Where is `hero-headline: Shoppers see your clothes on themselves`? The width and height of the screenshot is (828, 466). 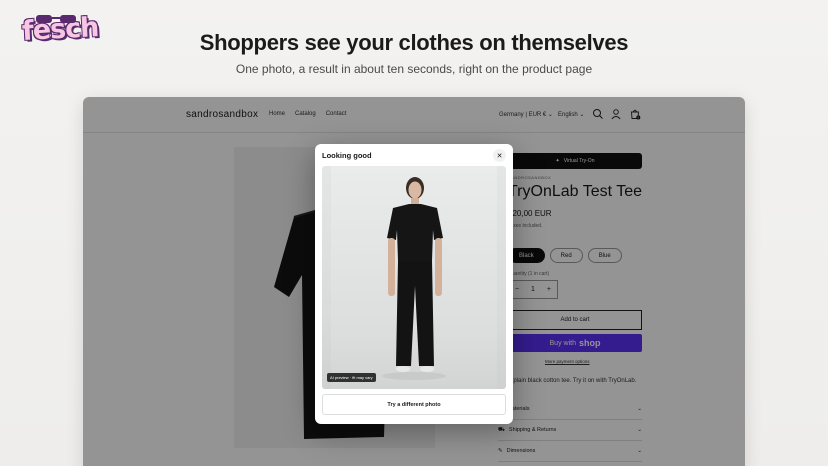
hero-headline: Shoppers see your clothes on themselves is located at coordinates (414, 42).